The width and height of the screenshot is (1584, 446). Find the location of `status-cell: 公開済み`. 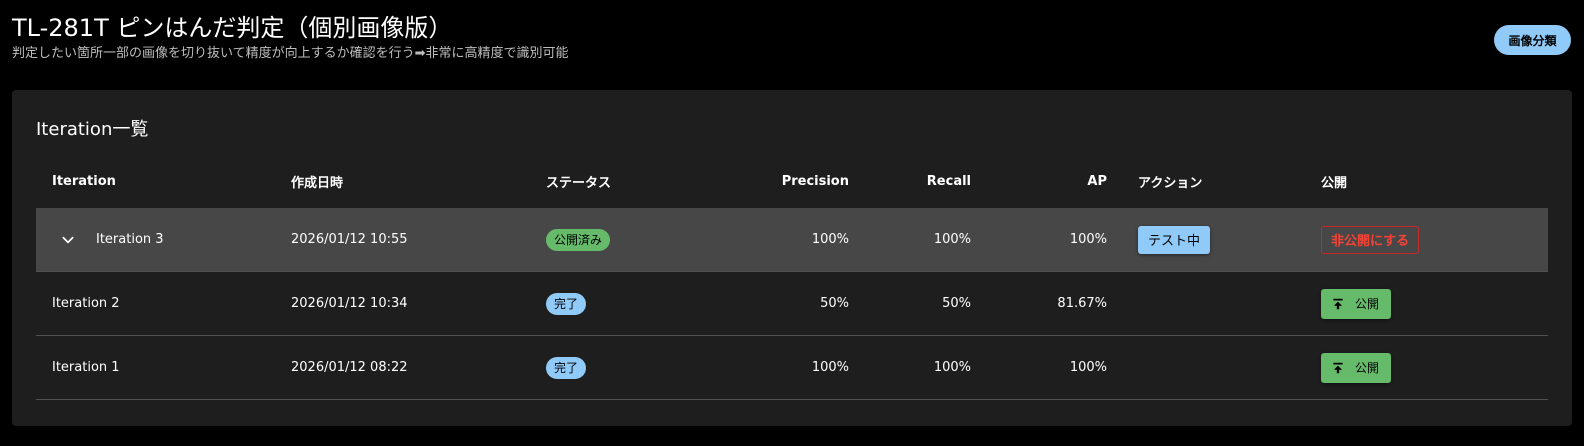

status-cell: 公開済み is located at coordinates (646, 239).